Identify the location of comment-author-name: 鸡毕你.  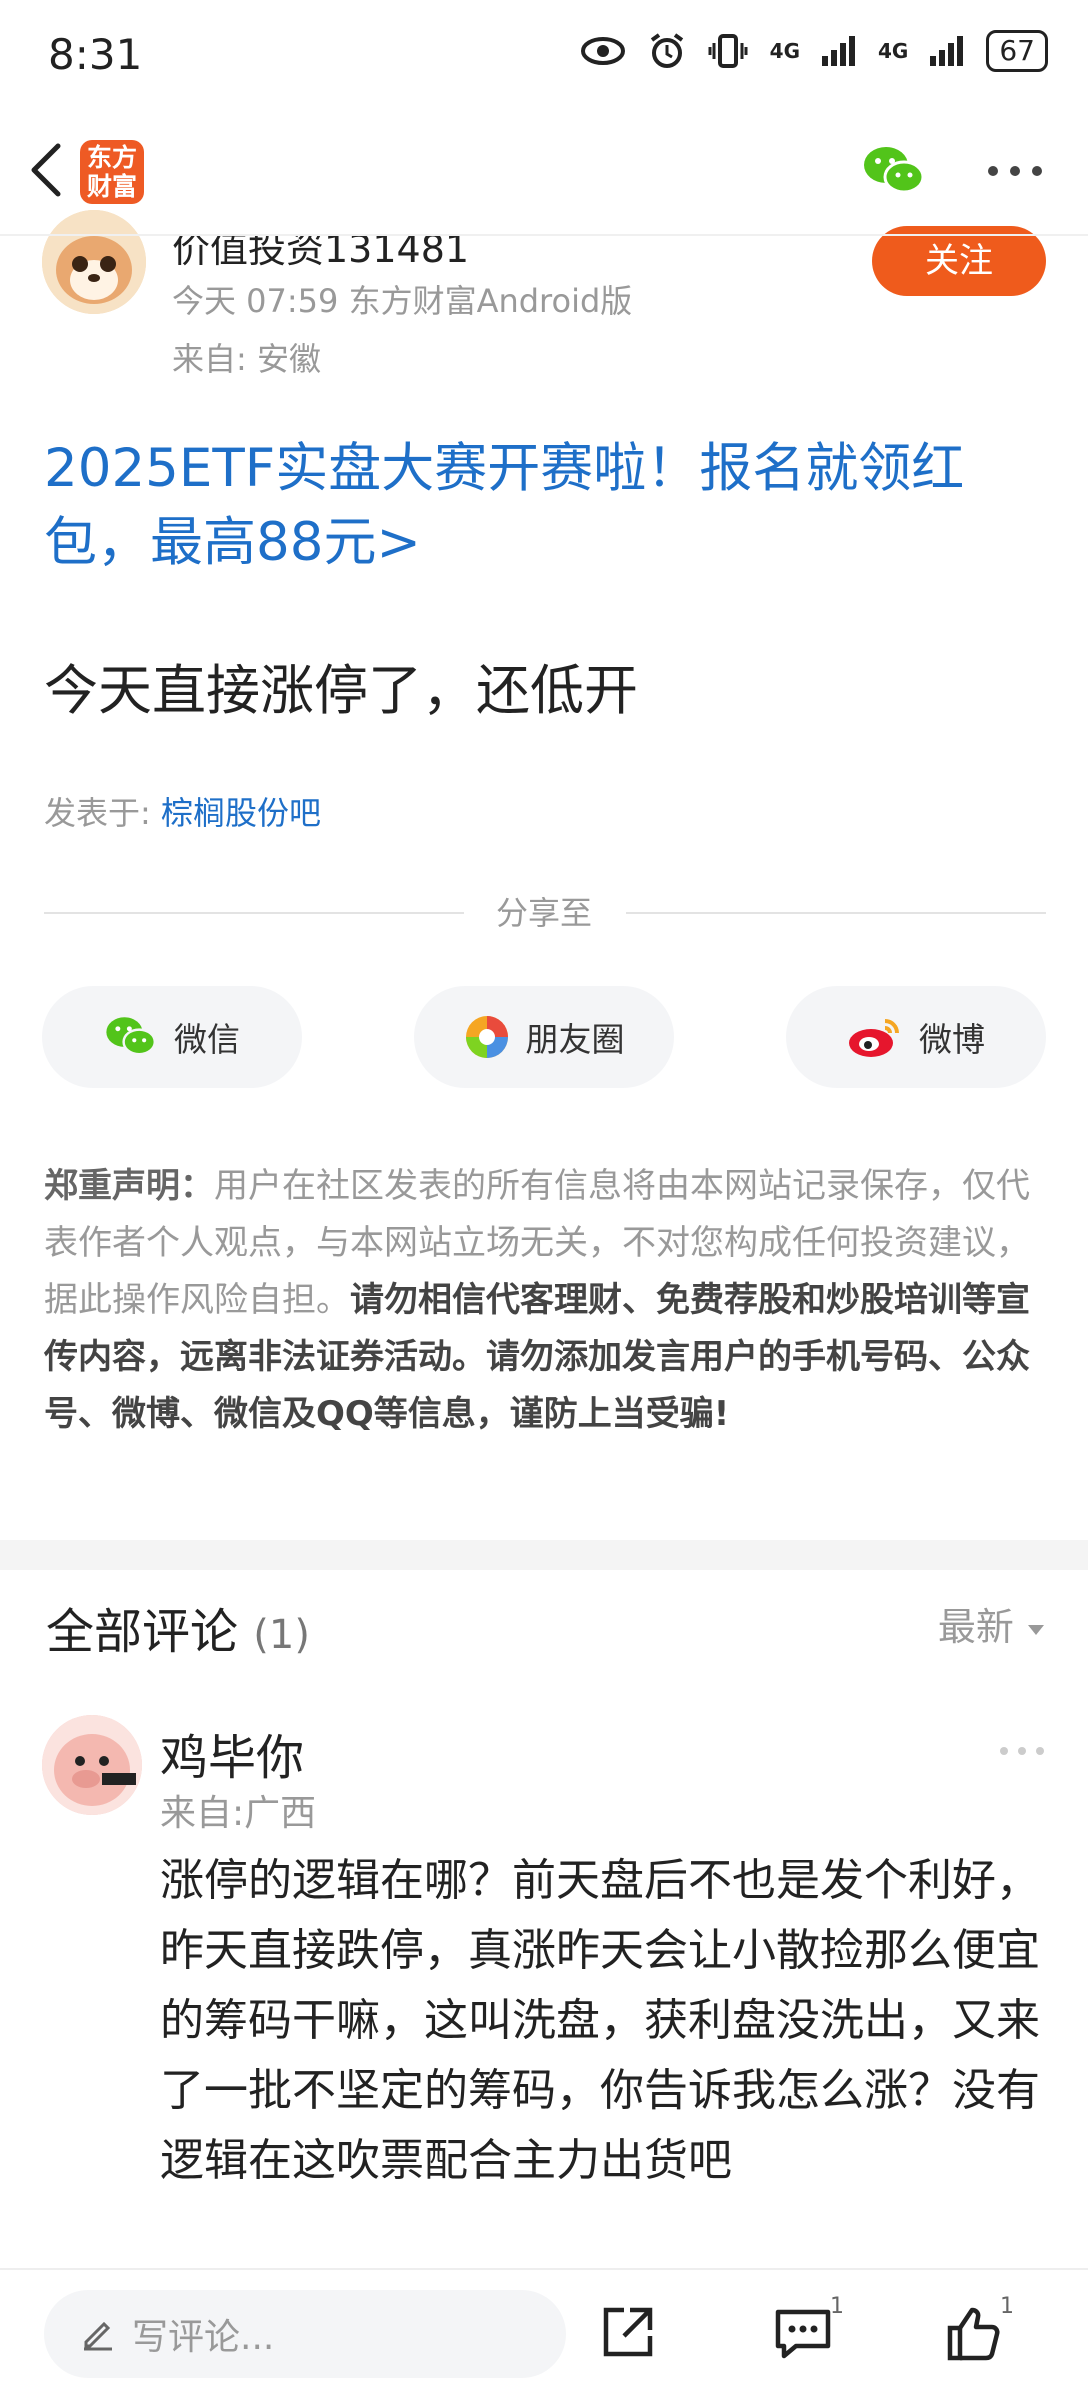
(232, 1753).